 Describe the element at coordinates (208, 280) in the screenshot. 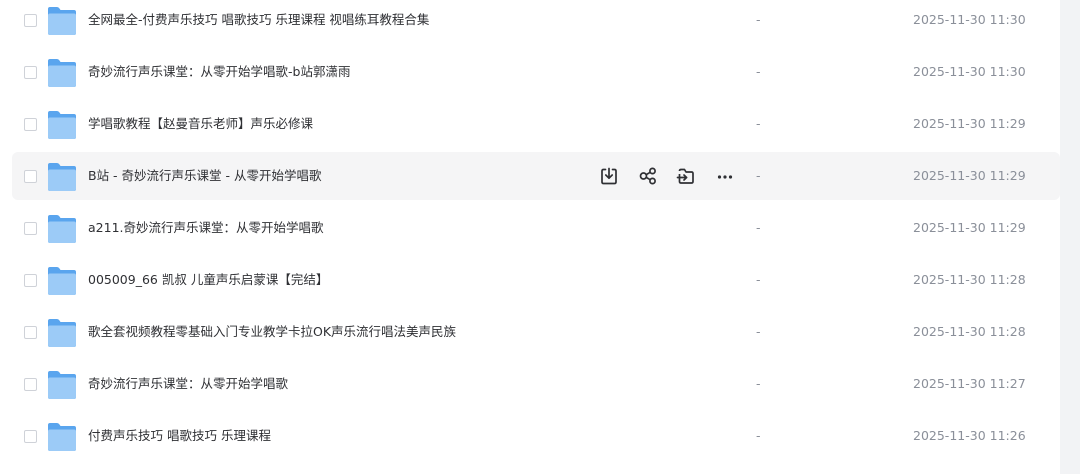

I see `file-name: 005009_66 凯叔 儿童声乐启蒙课【完结】` at that location.